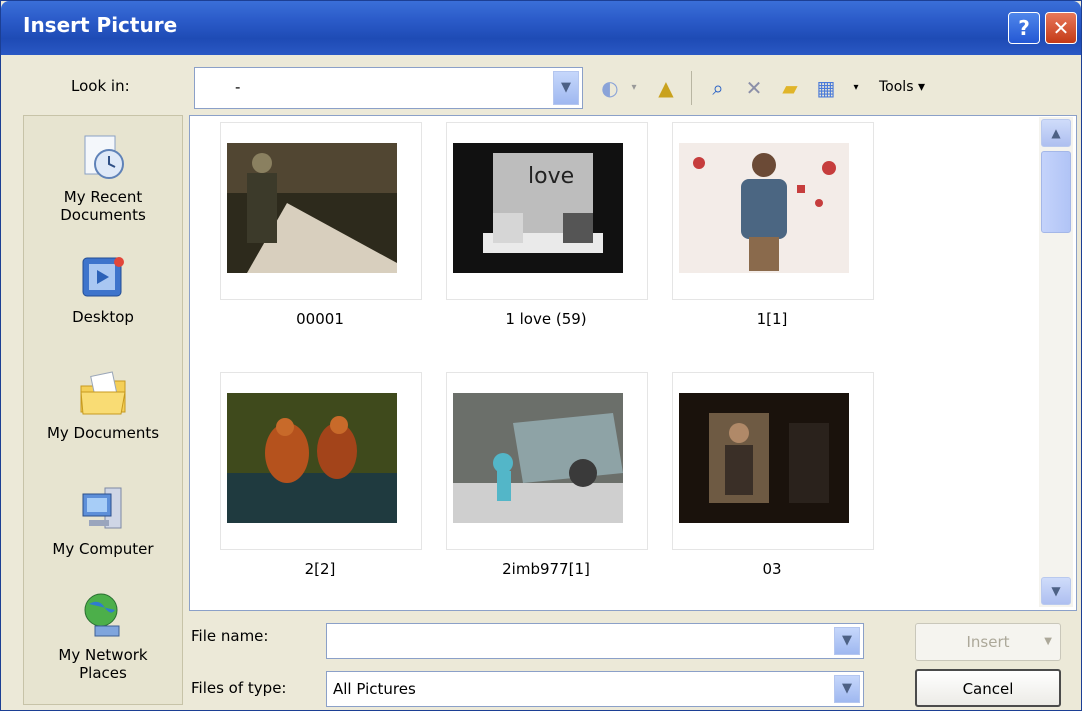 This screenshot has width=1082, height=711. Describe the element at coordinates (856, 88) in the screenshot. I see `views-dropdown-icon: ▾` at that location.